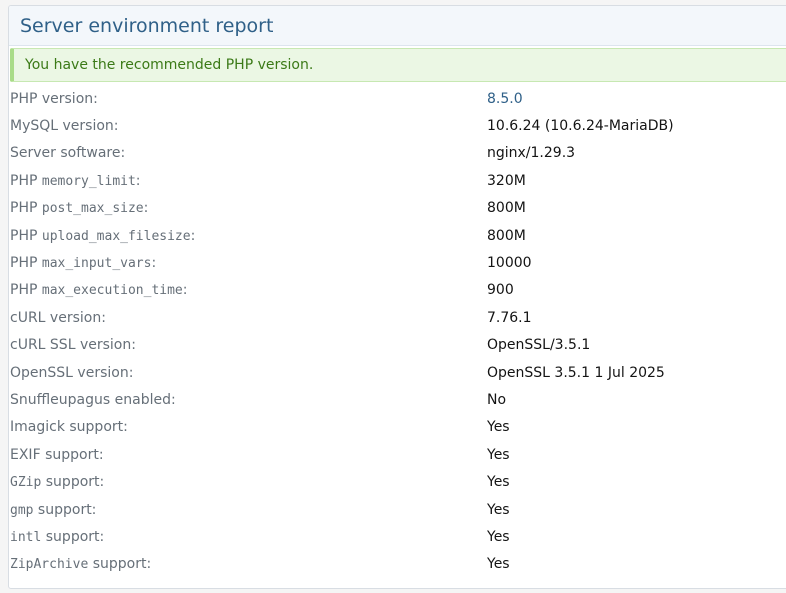 This screenshot has height=593, width=786. Describe the element at coordinates (103, 235) in the screenshot. I see `row-label: PHP upload_max_filesize:` at that location.